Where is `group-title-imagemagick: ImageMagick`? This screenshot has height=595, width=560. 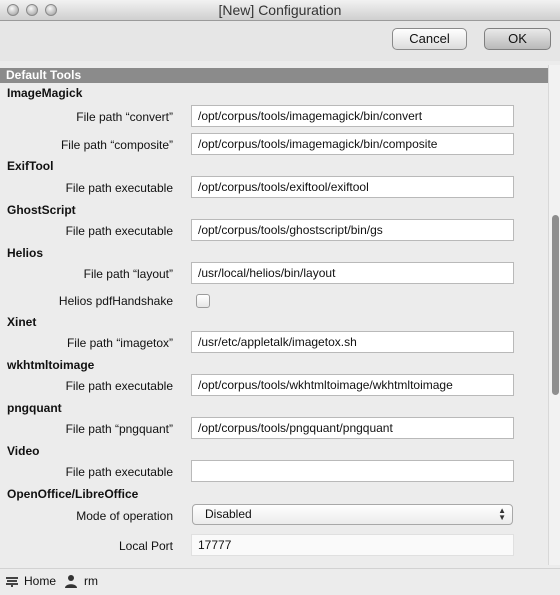
group-title-imagemagick: ImageMagick is located at coordinates (45, 93).